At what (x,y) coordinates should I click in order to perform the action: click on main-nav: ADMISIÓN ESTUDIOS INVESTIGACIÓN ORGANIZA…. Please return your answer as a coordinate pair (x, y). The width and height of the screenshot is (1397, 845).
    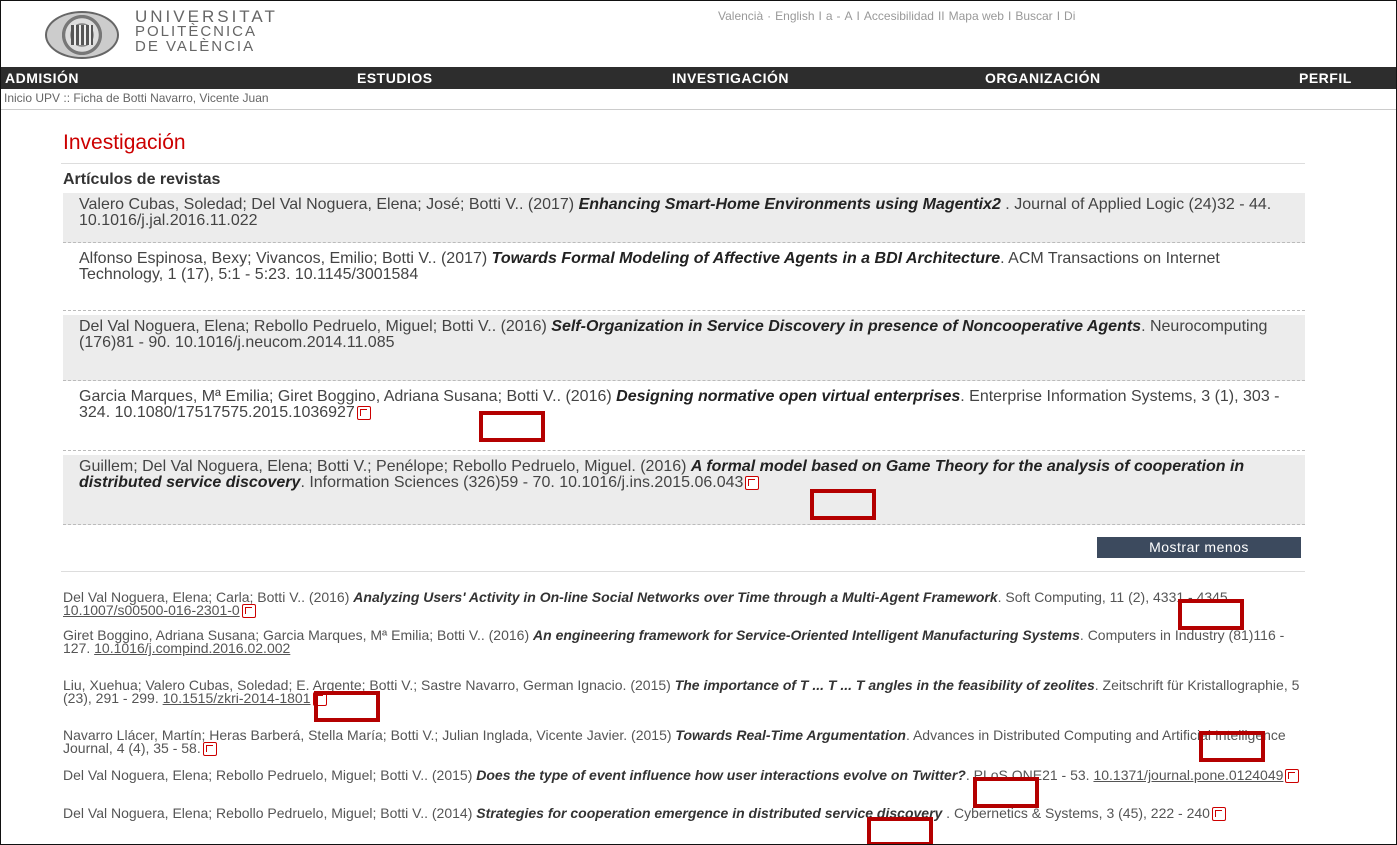
    Looking at the image, I should click on (698, 78).